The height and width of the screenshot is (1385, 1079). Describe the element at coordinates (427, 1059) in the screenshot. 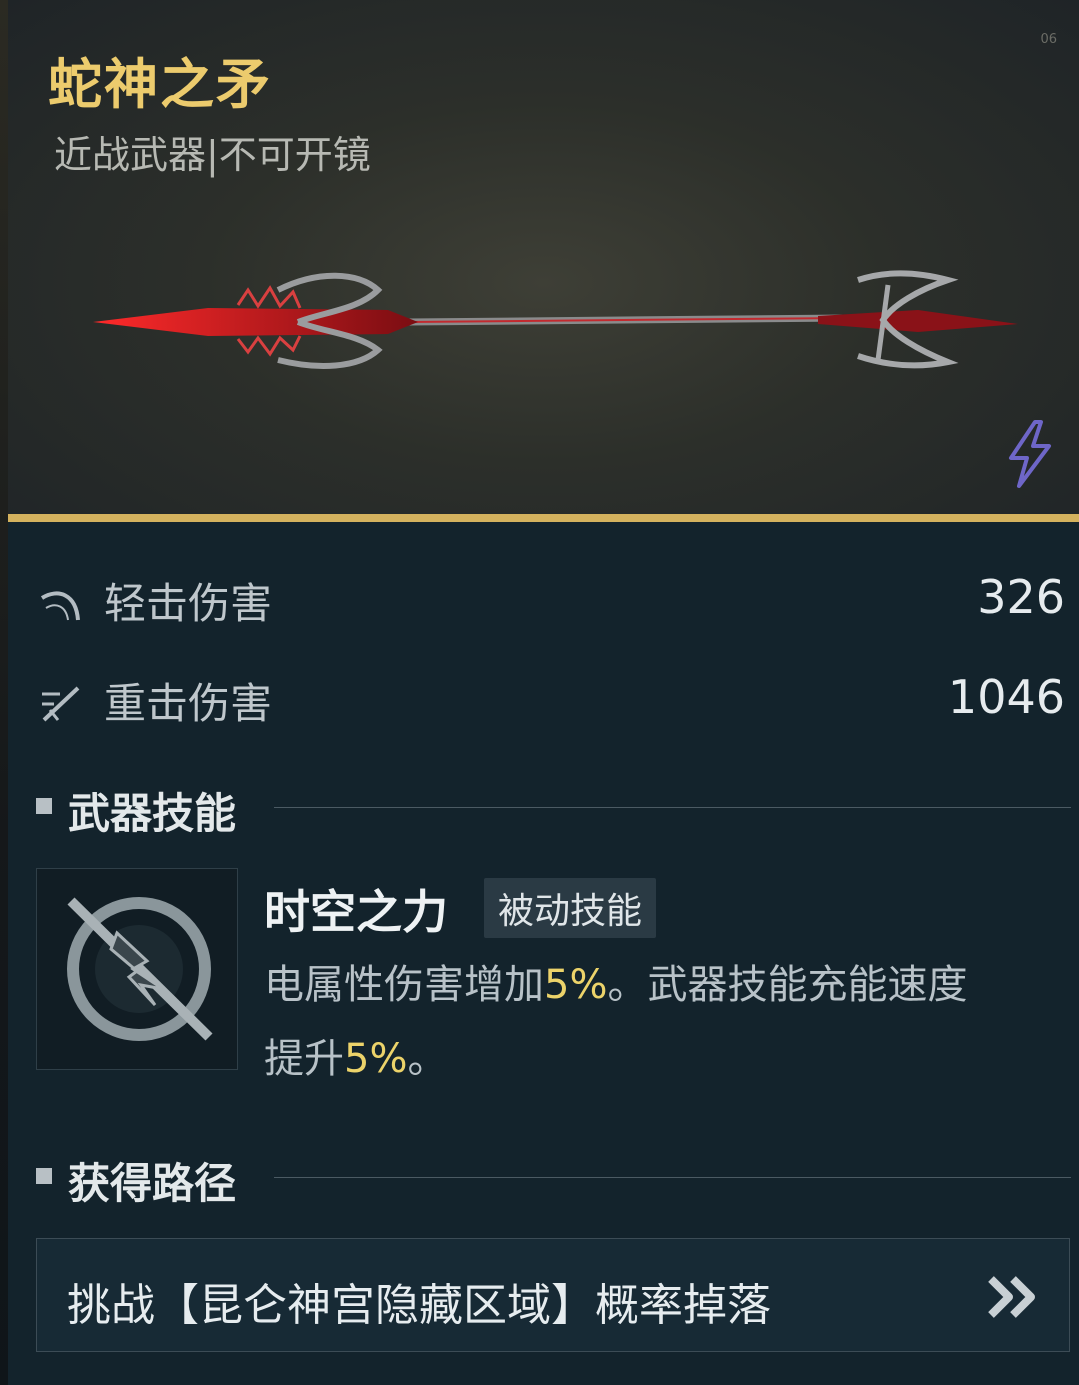

I see `skill-desc-text: 。` at that location.